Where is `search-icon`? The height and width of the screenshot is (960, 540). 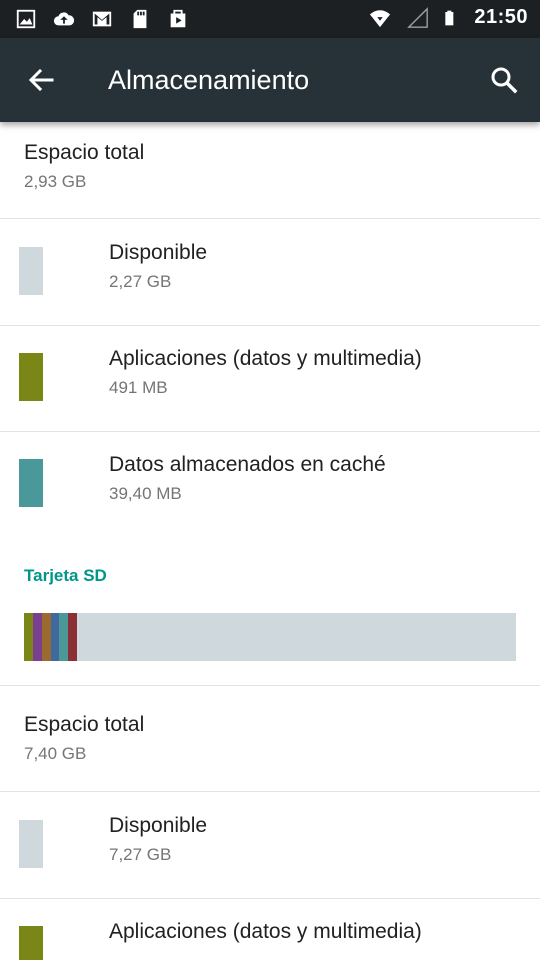
search-icon is located at coordinates (504, 80).